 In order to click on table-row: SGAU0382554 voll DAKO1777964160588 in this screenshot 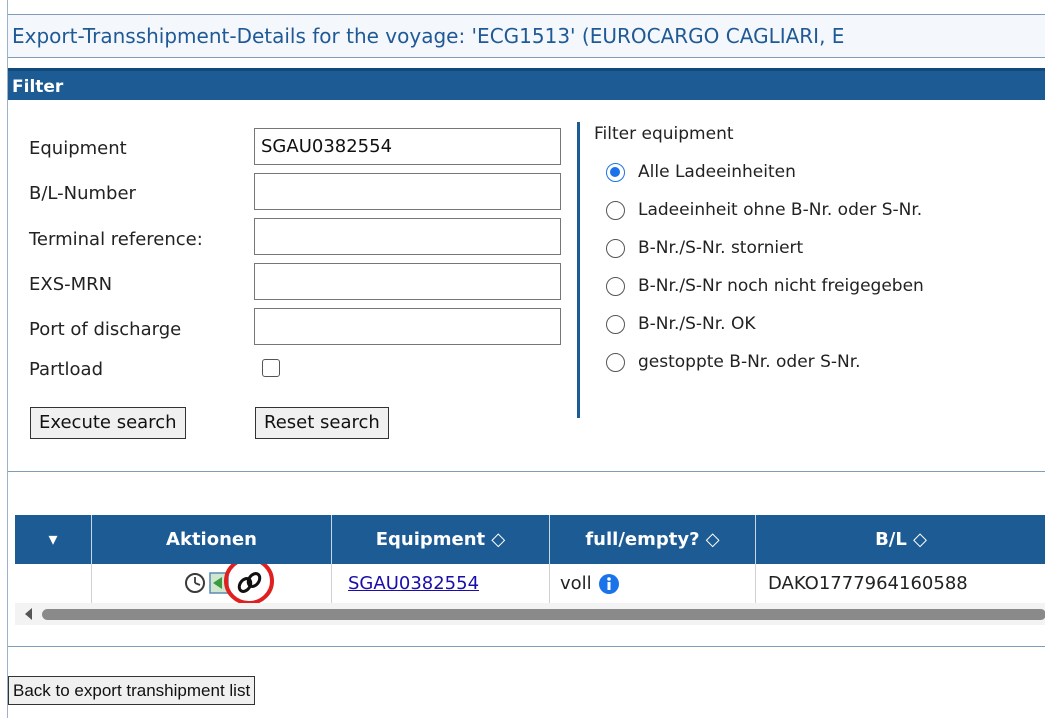, I will do `click(530, 583)`.